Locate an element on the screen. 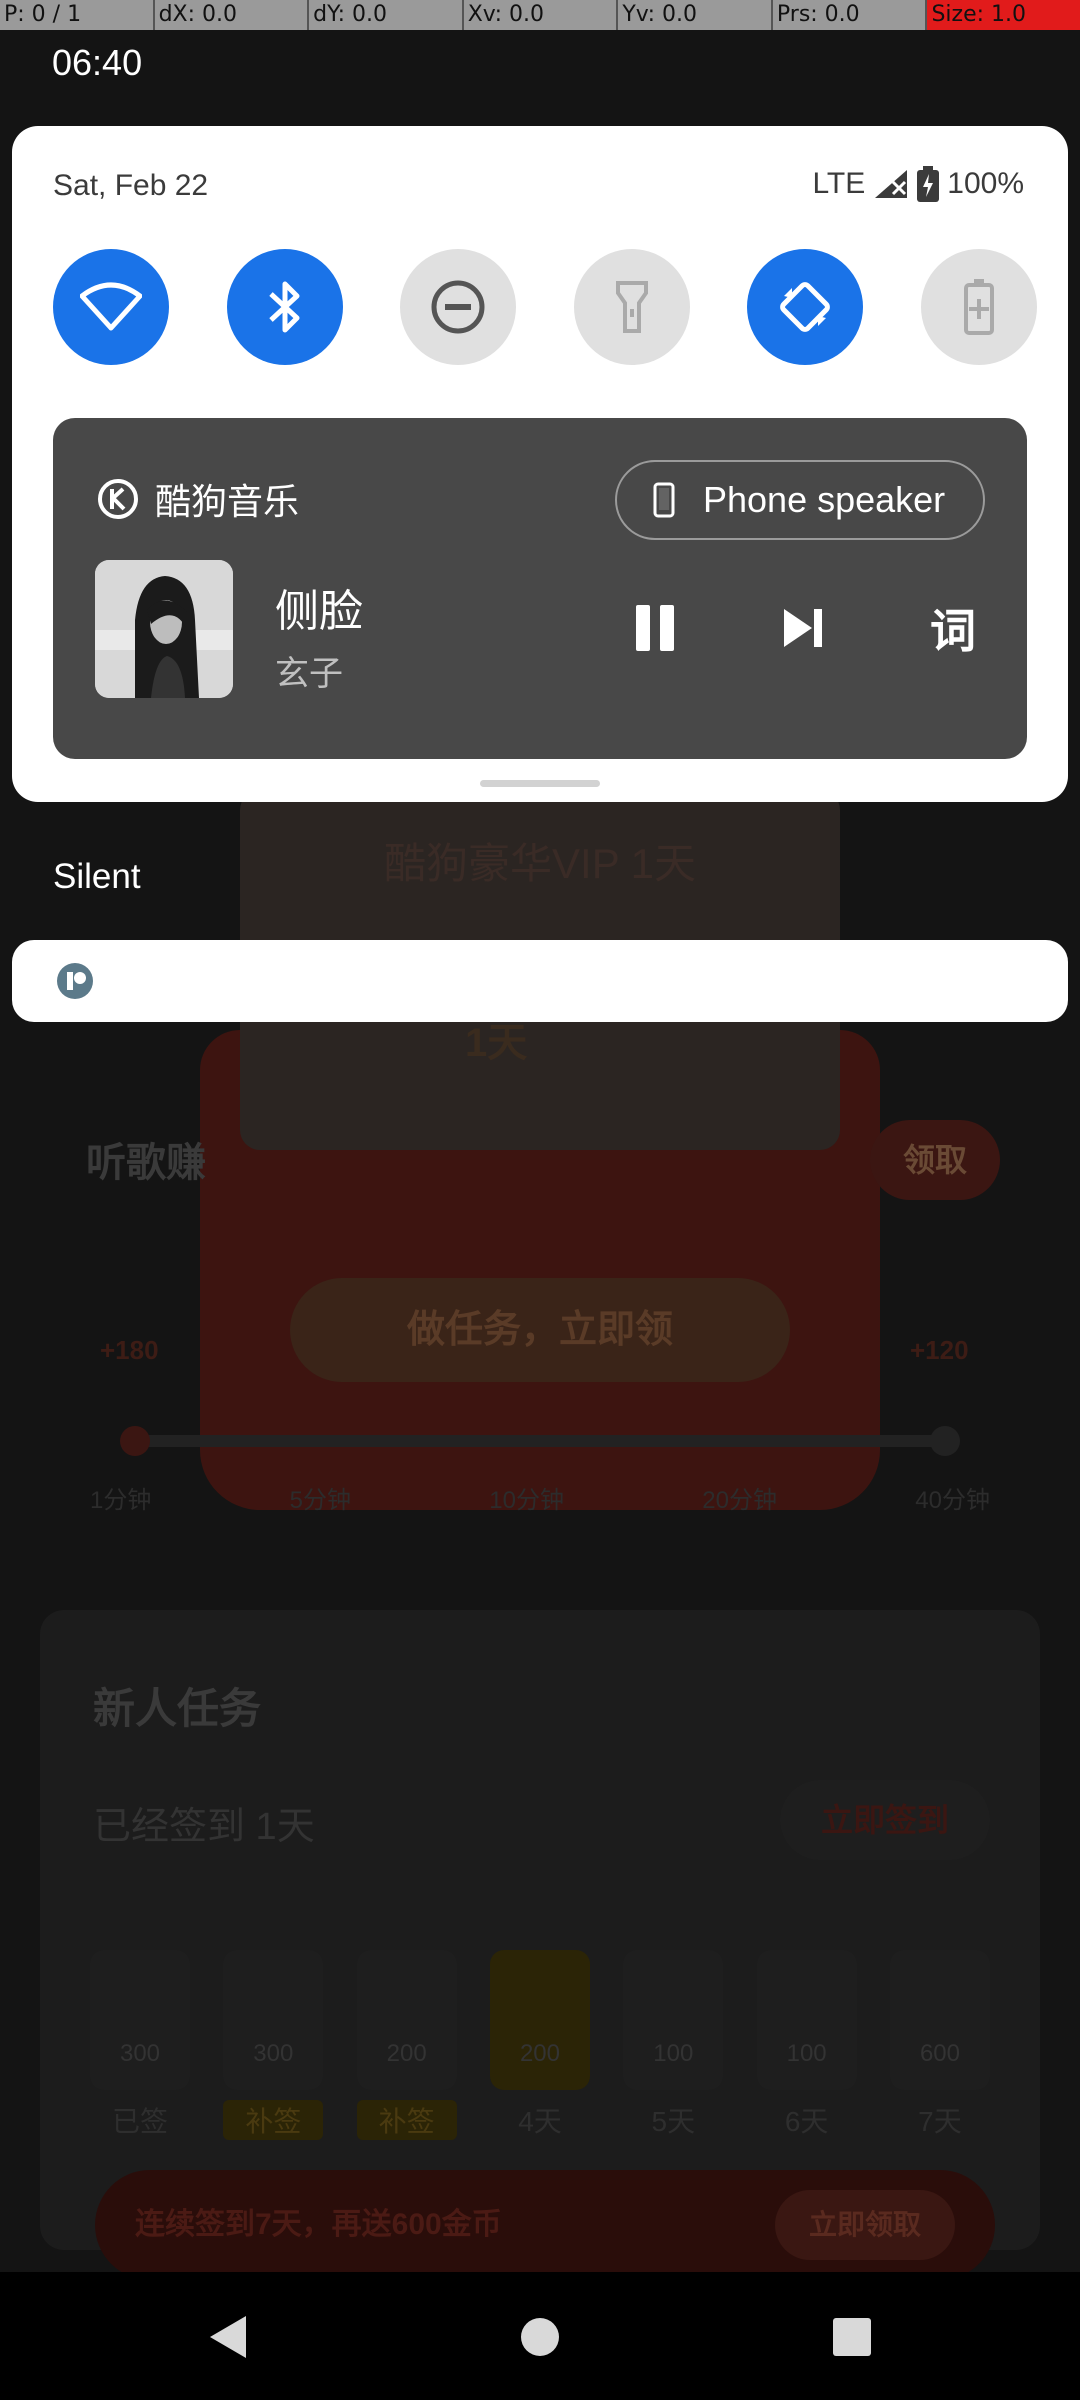 The image size is (1080, 2400). qs-status-icons: LTE 100% is located at coordinates (918, 184).